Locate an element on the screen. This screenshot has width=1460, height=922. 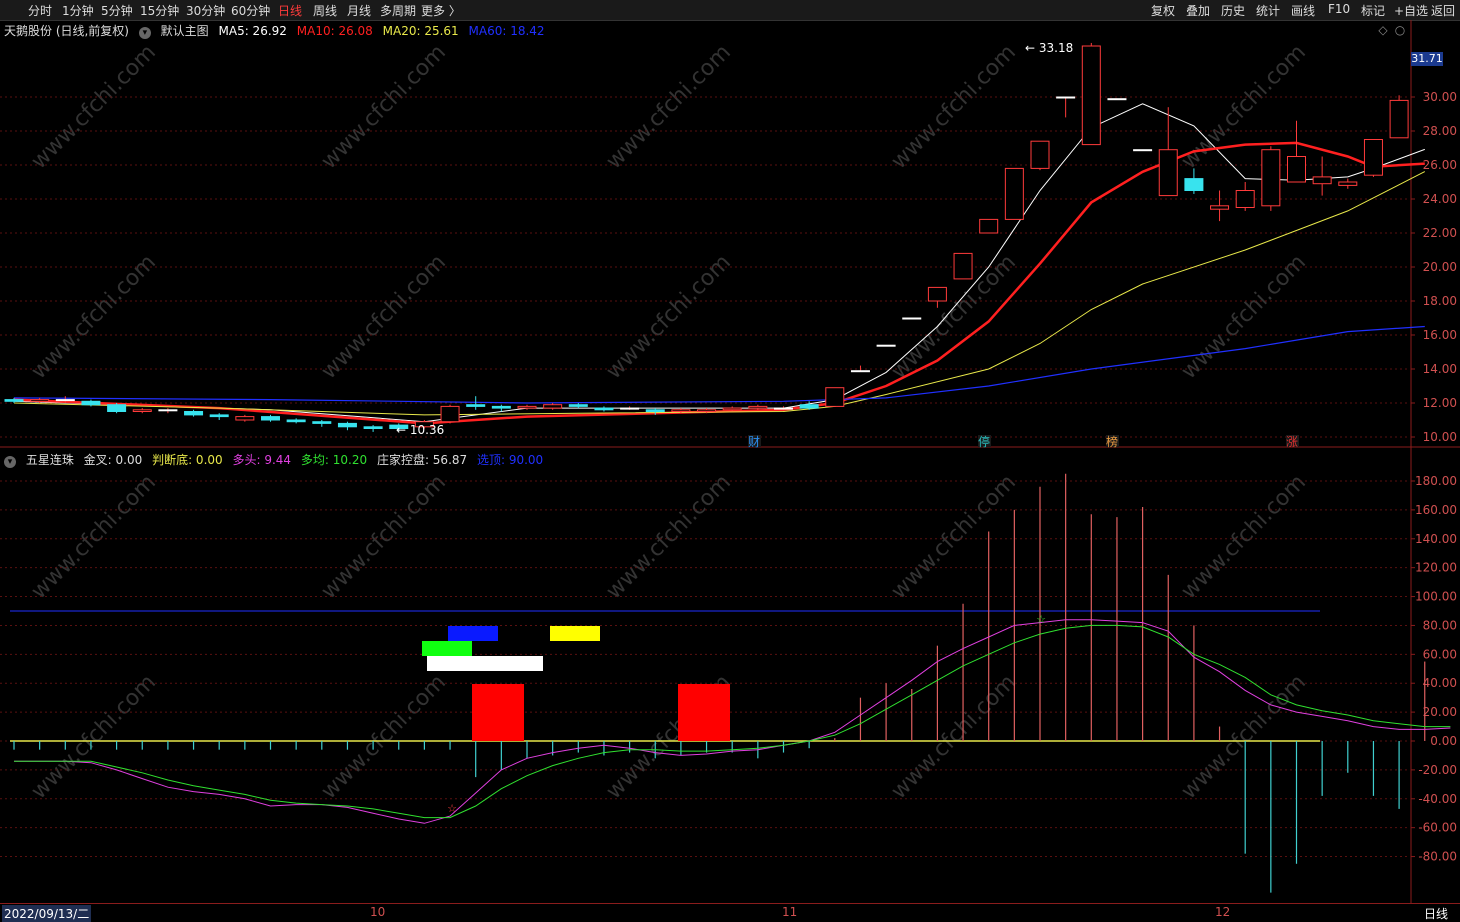
price-tick-label: 16.00 is located at coordinates (1440, 335).